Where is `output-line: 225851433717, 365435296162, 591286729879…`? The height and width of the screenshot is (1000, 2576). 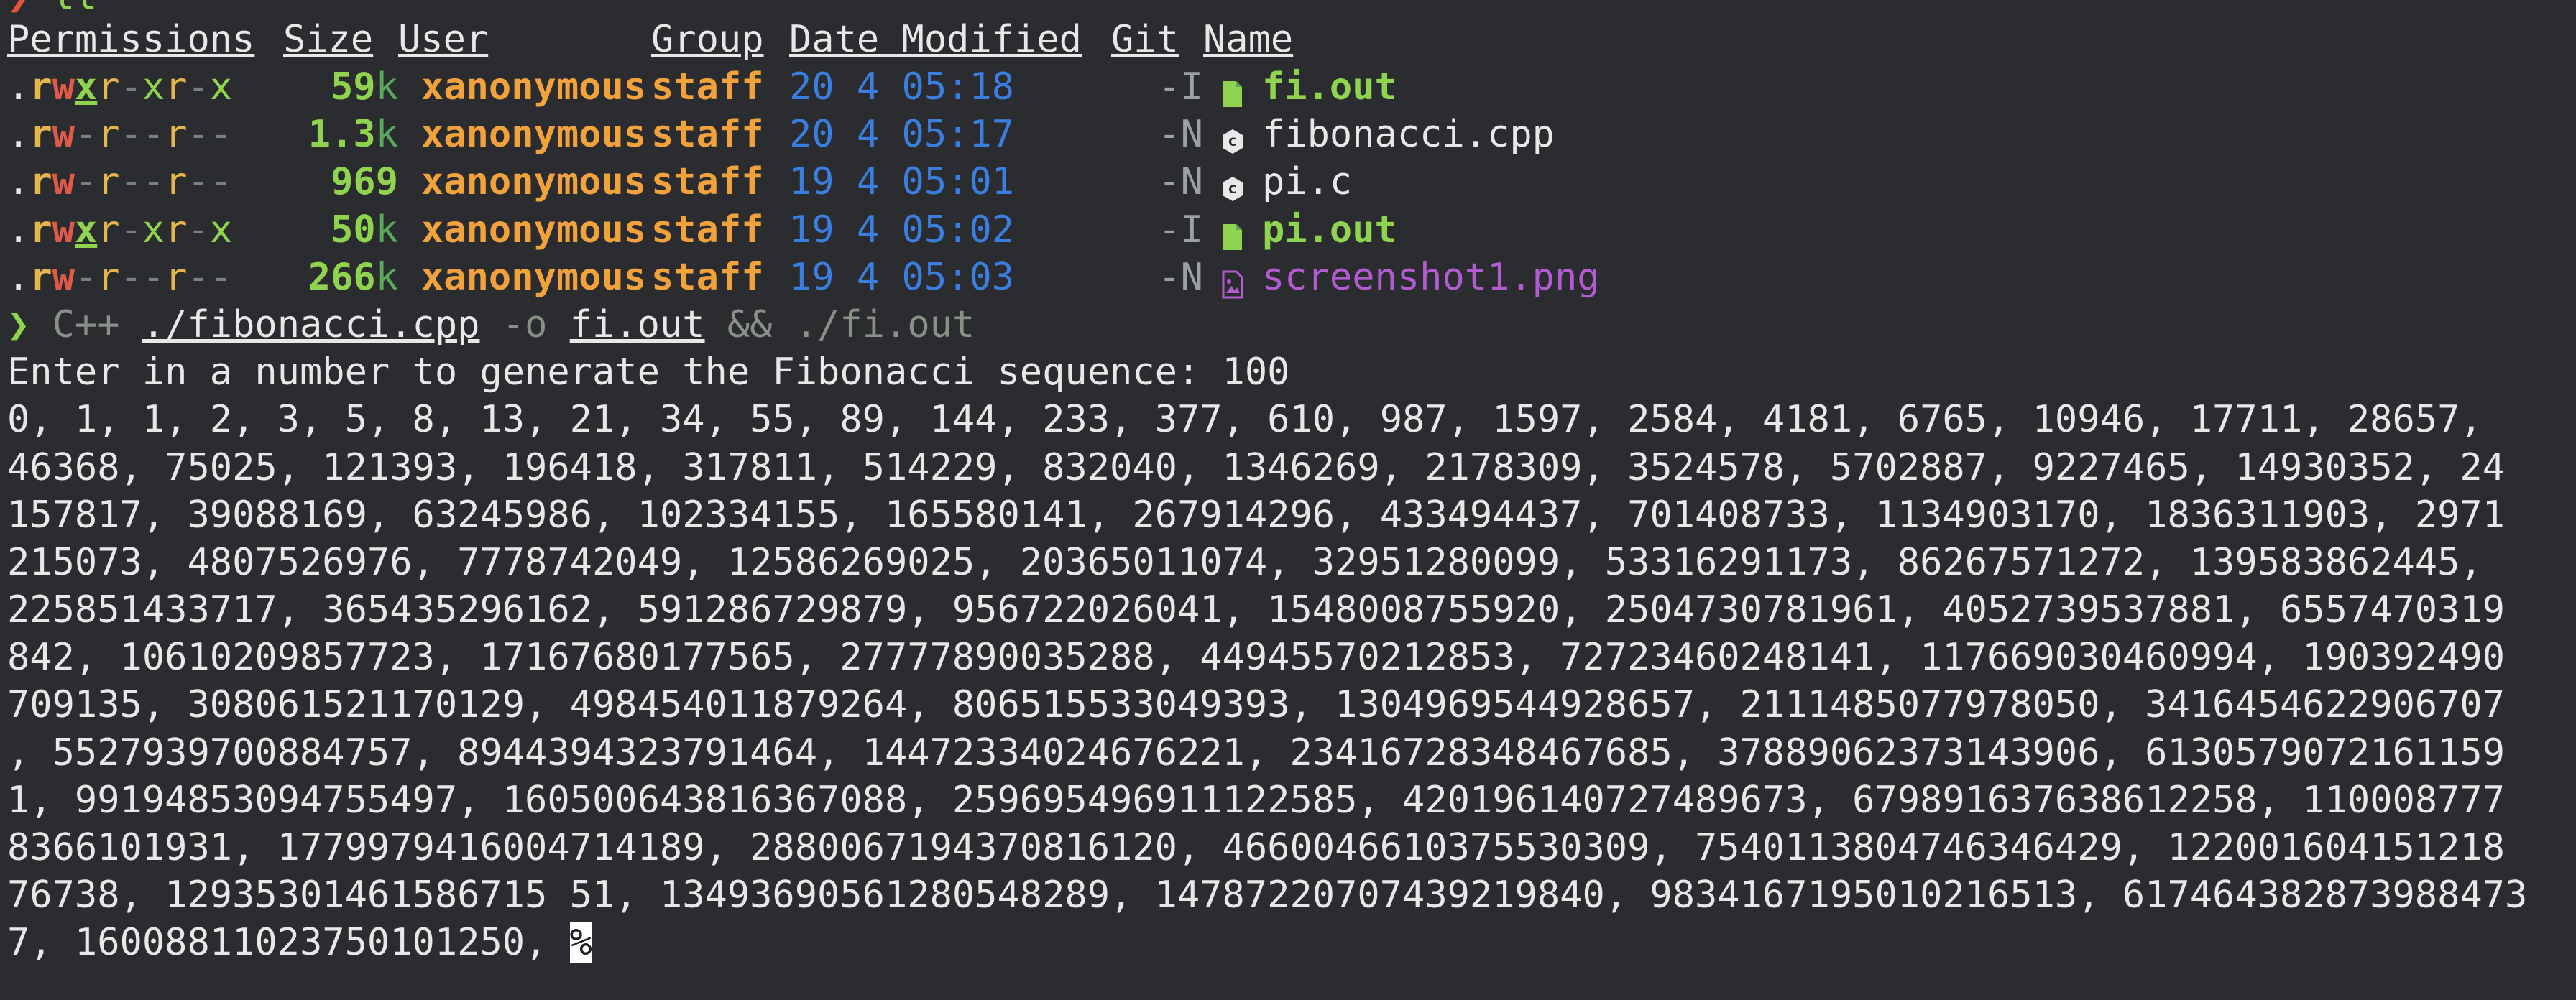
output-line: 225851433717, 365435296162, 591286729879… is located at coordinates (1256, 610).